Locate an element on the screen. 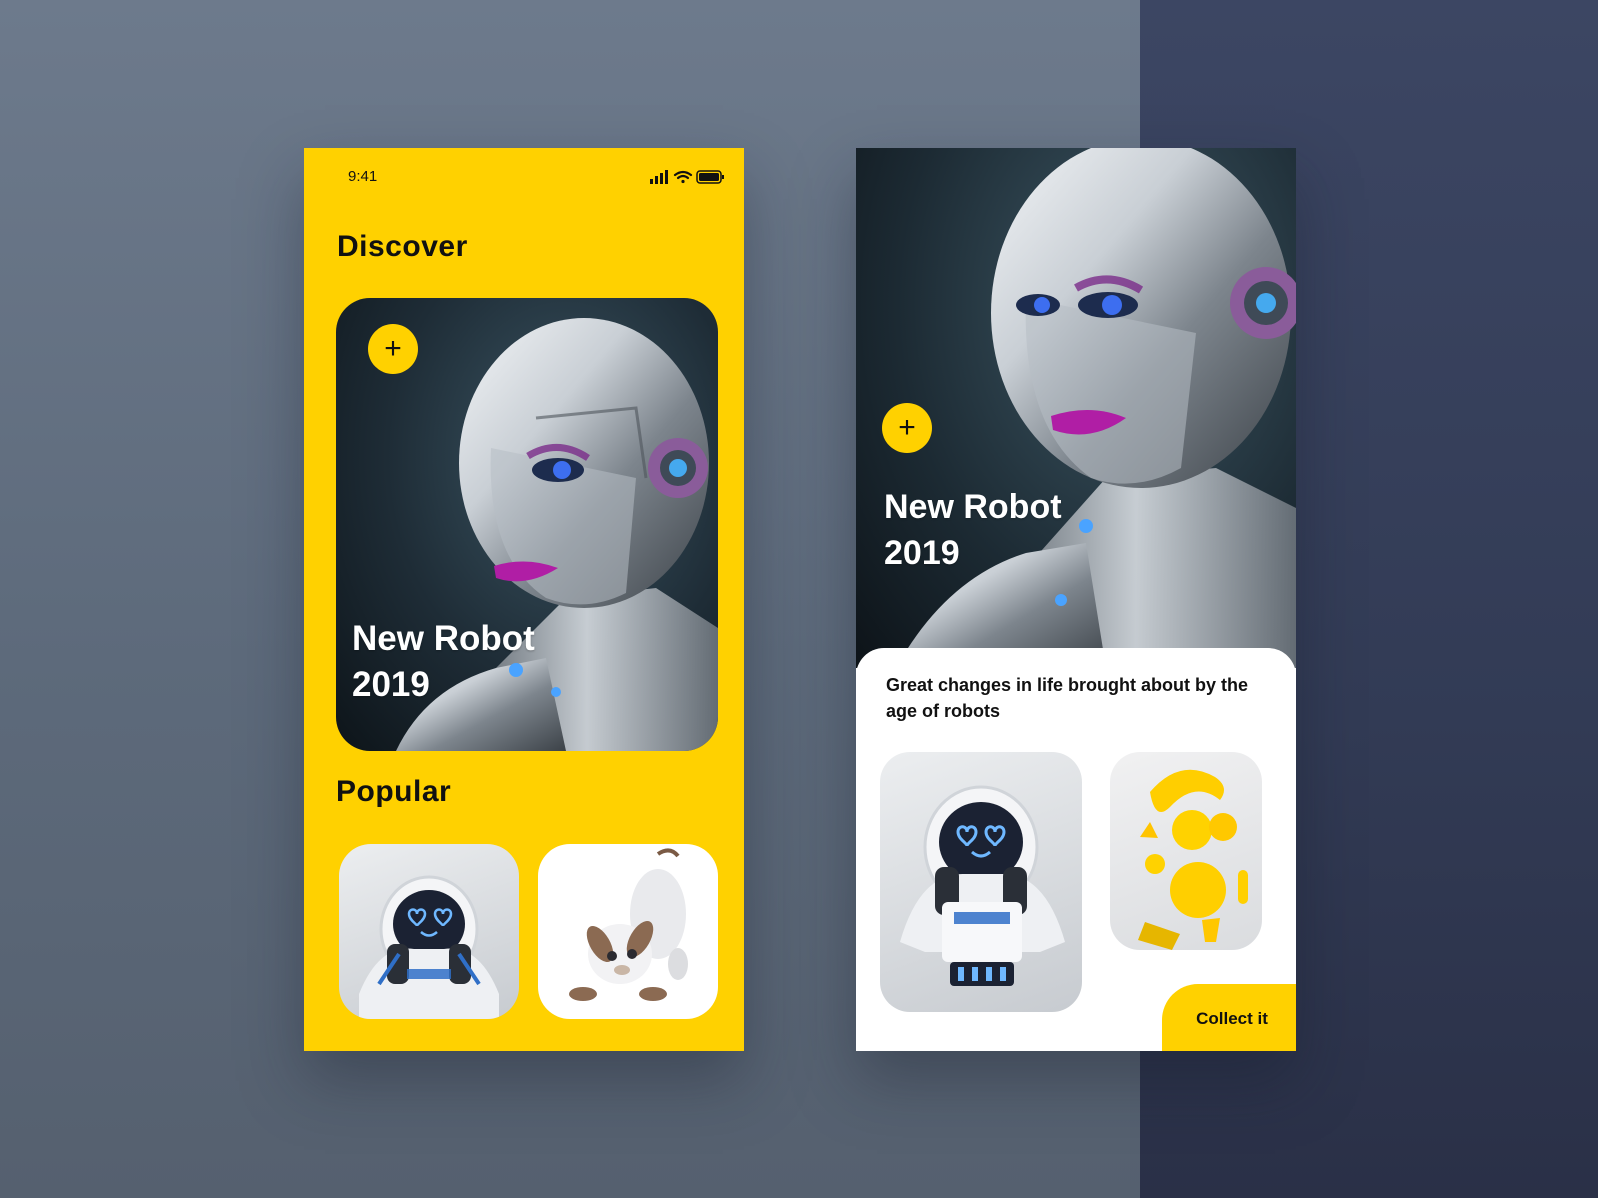  robot-dog-image is located at coordinates (628, 924).